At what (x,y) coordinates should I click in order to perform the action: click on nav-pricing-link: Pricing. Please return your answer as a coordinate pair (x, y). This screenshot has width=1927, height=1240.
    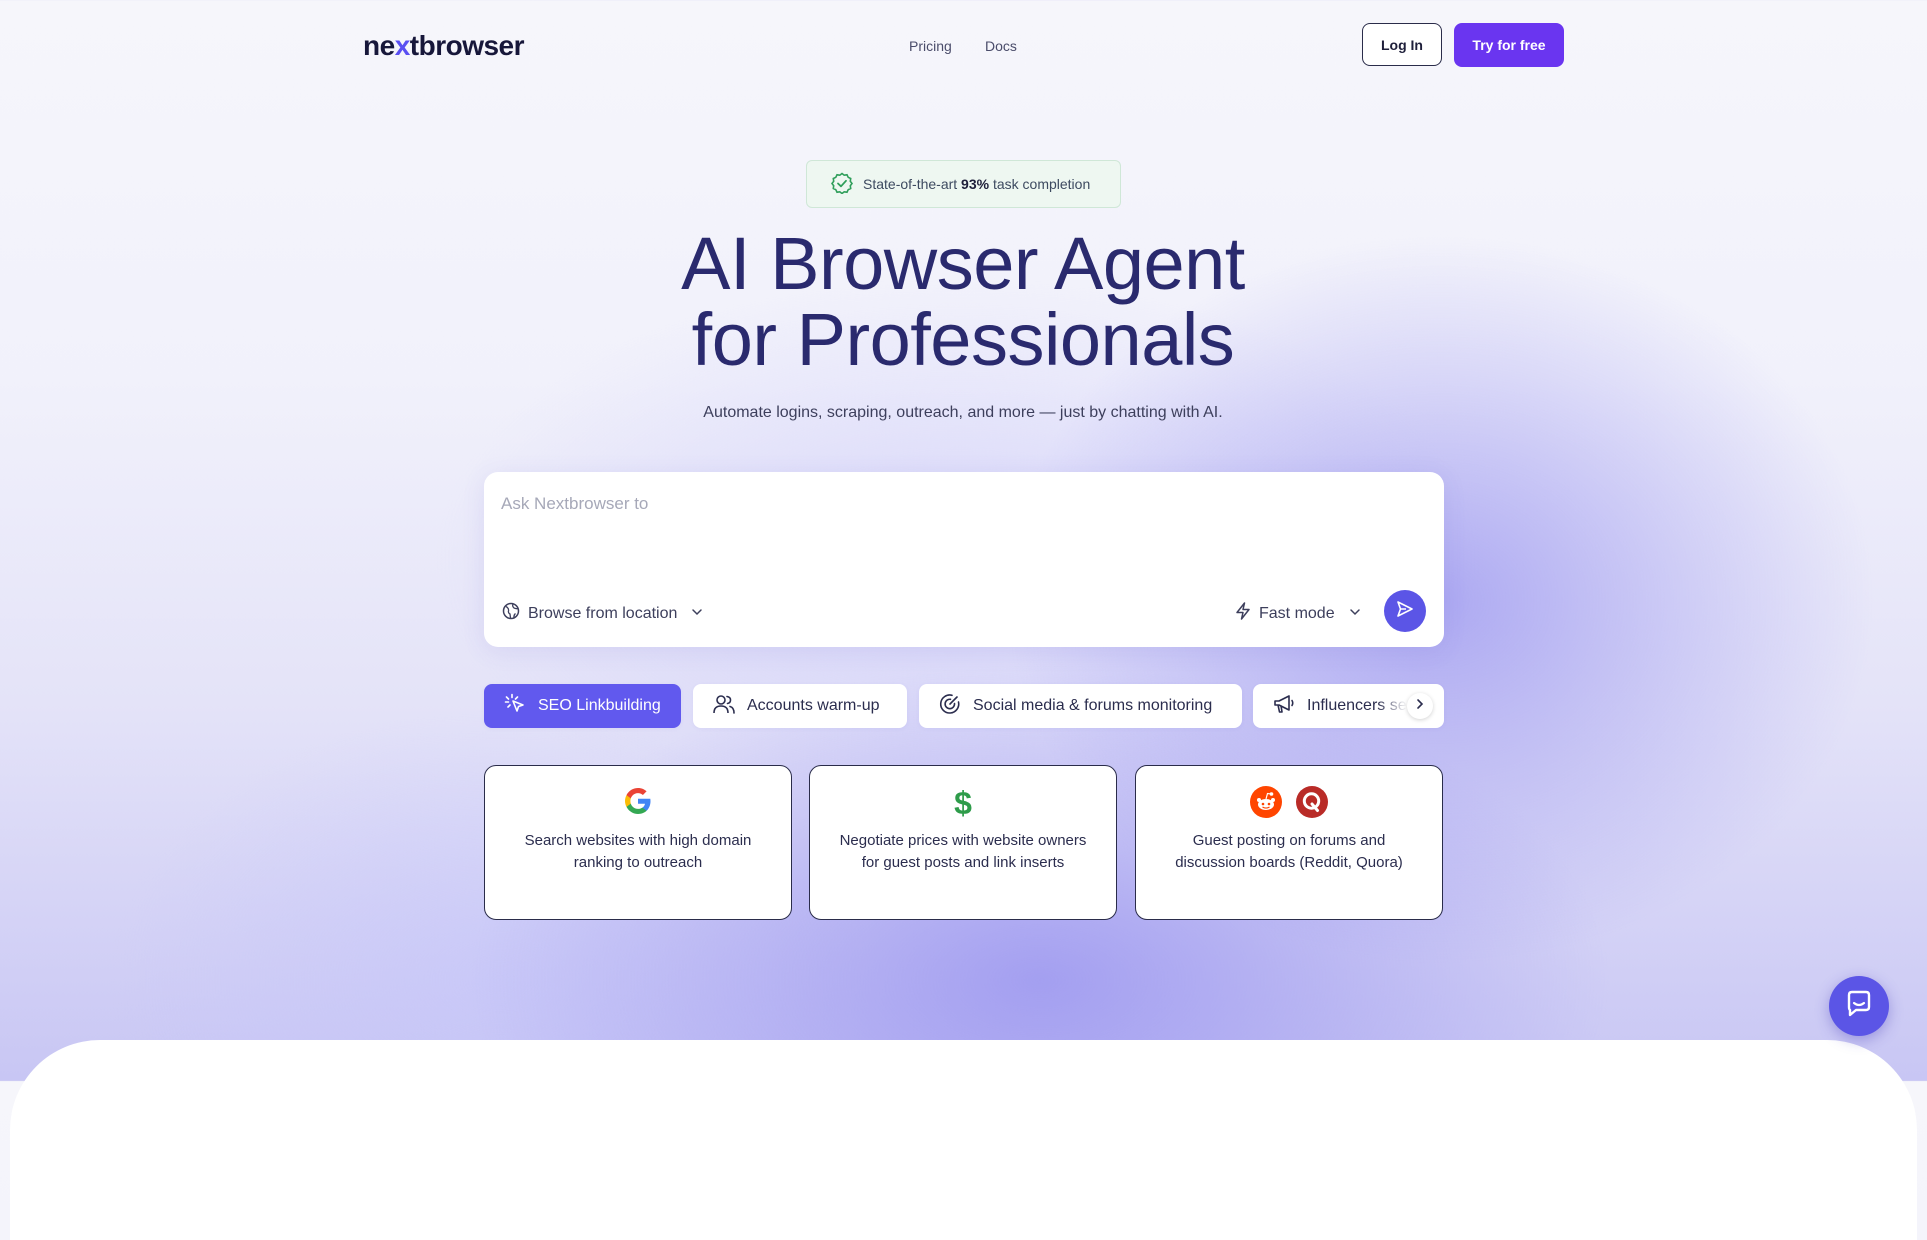
    Looking at the image, I should click on (930, 46).